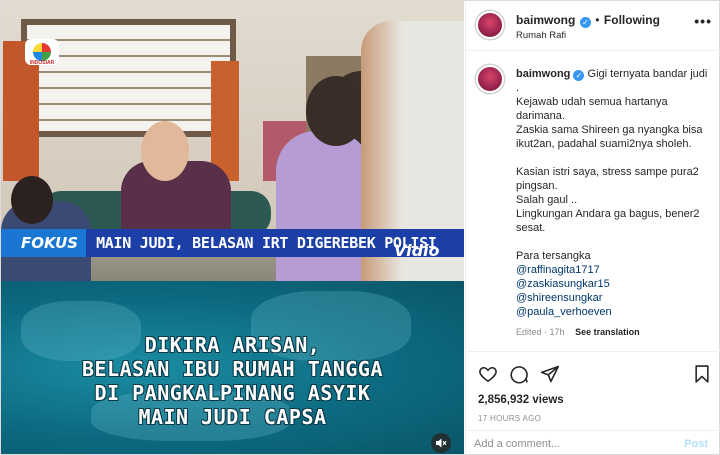  Describe the element at coordinates (541, 35) in the screenshot. I see `location-link: Rumah Rafi` at that location.